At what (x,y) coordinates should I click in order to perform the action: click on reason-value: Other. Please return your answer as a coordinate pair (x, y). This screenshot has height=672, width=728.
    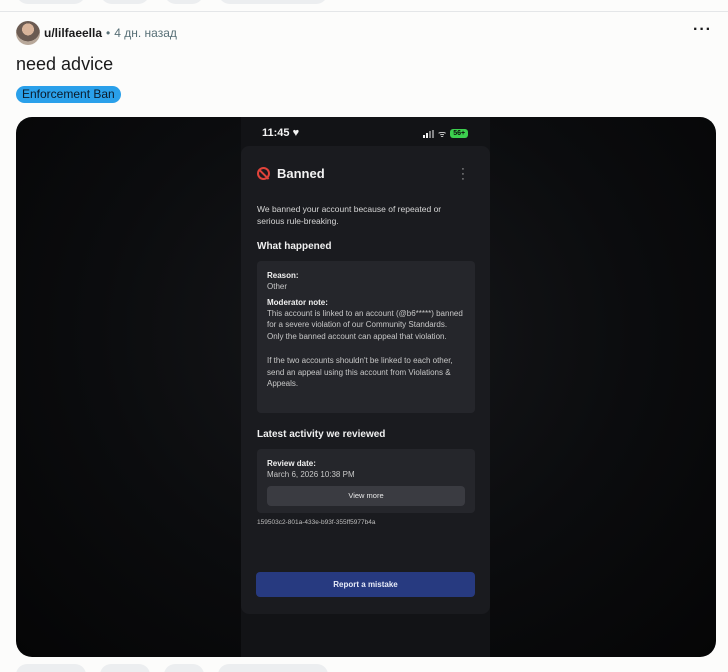
    Looking at the image, I should click on (277, 286).